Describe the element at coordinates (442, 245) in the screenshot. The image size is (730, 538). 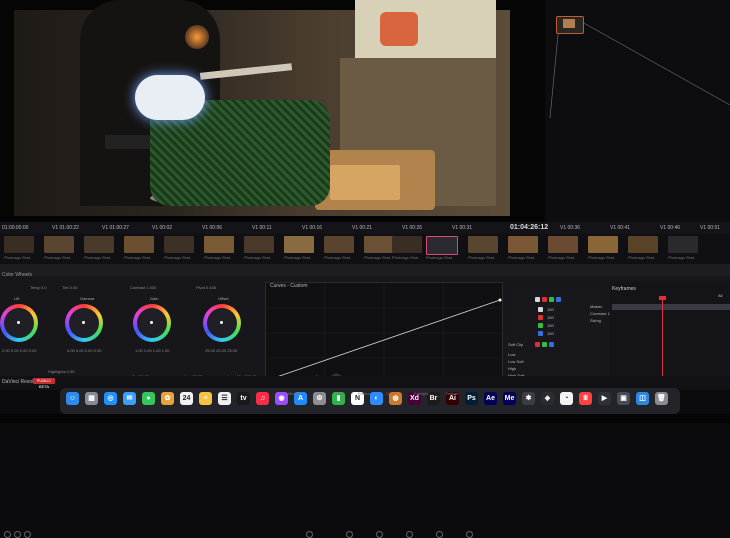
I see `selected-clip-thumb` at that location.